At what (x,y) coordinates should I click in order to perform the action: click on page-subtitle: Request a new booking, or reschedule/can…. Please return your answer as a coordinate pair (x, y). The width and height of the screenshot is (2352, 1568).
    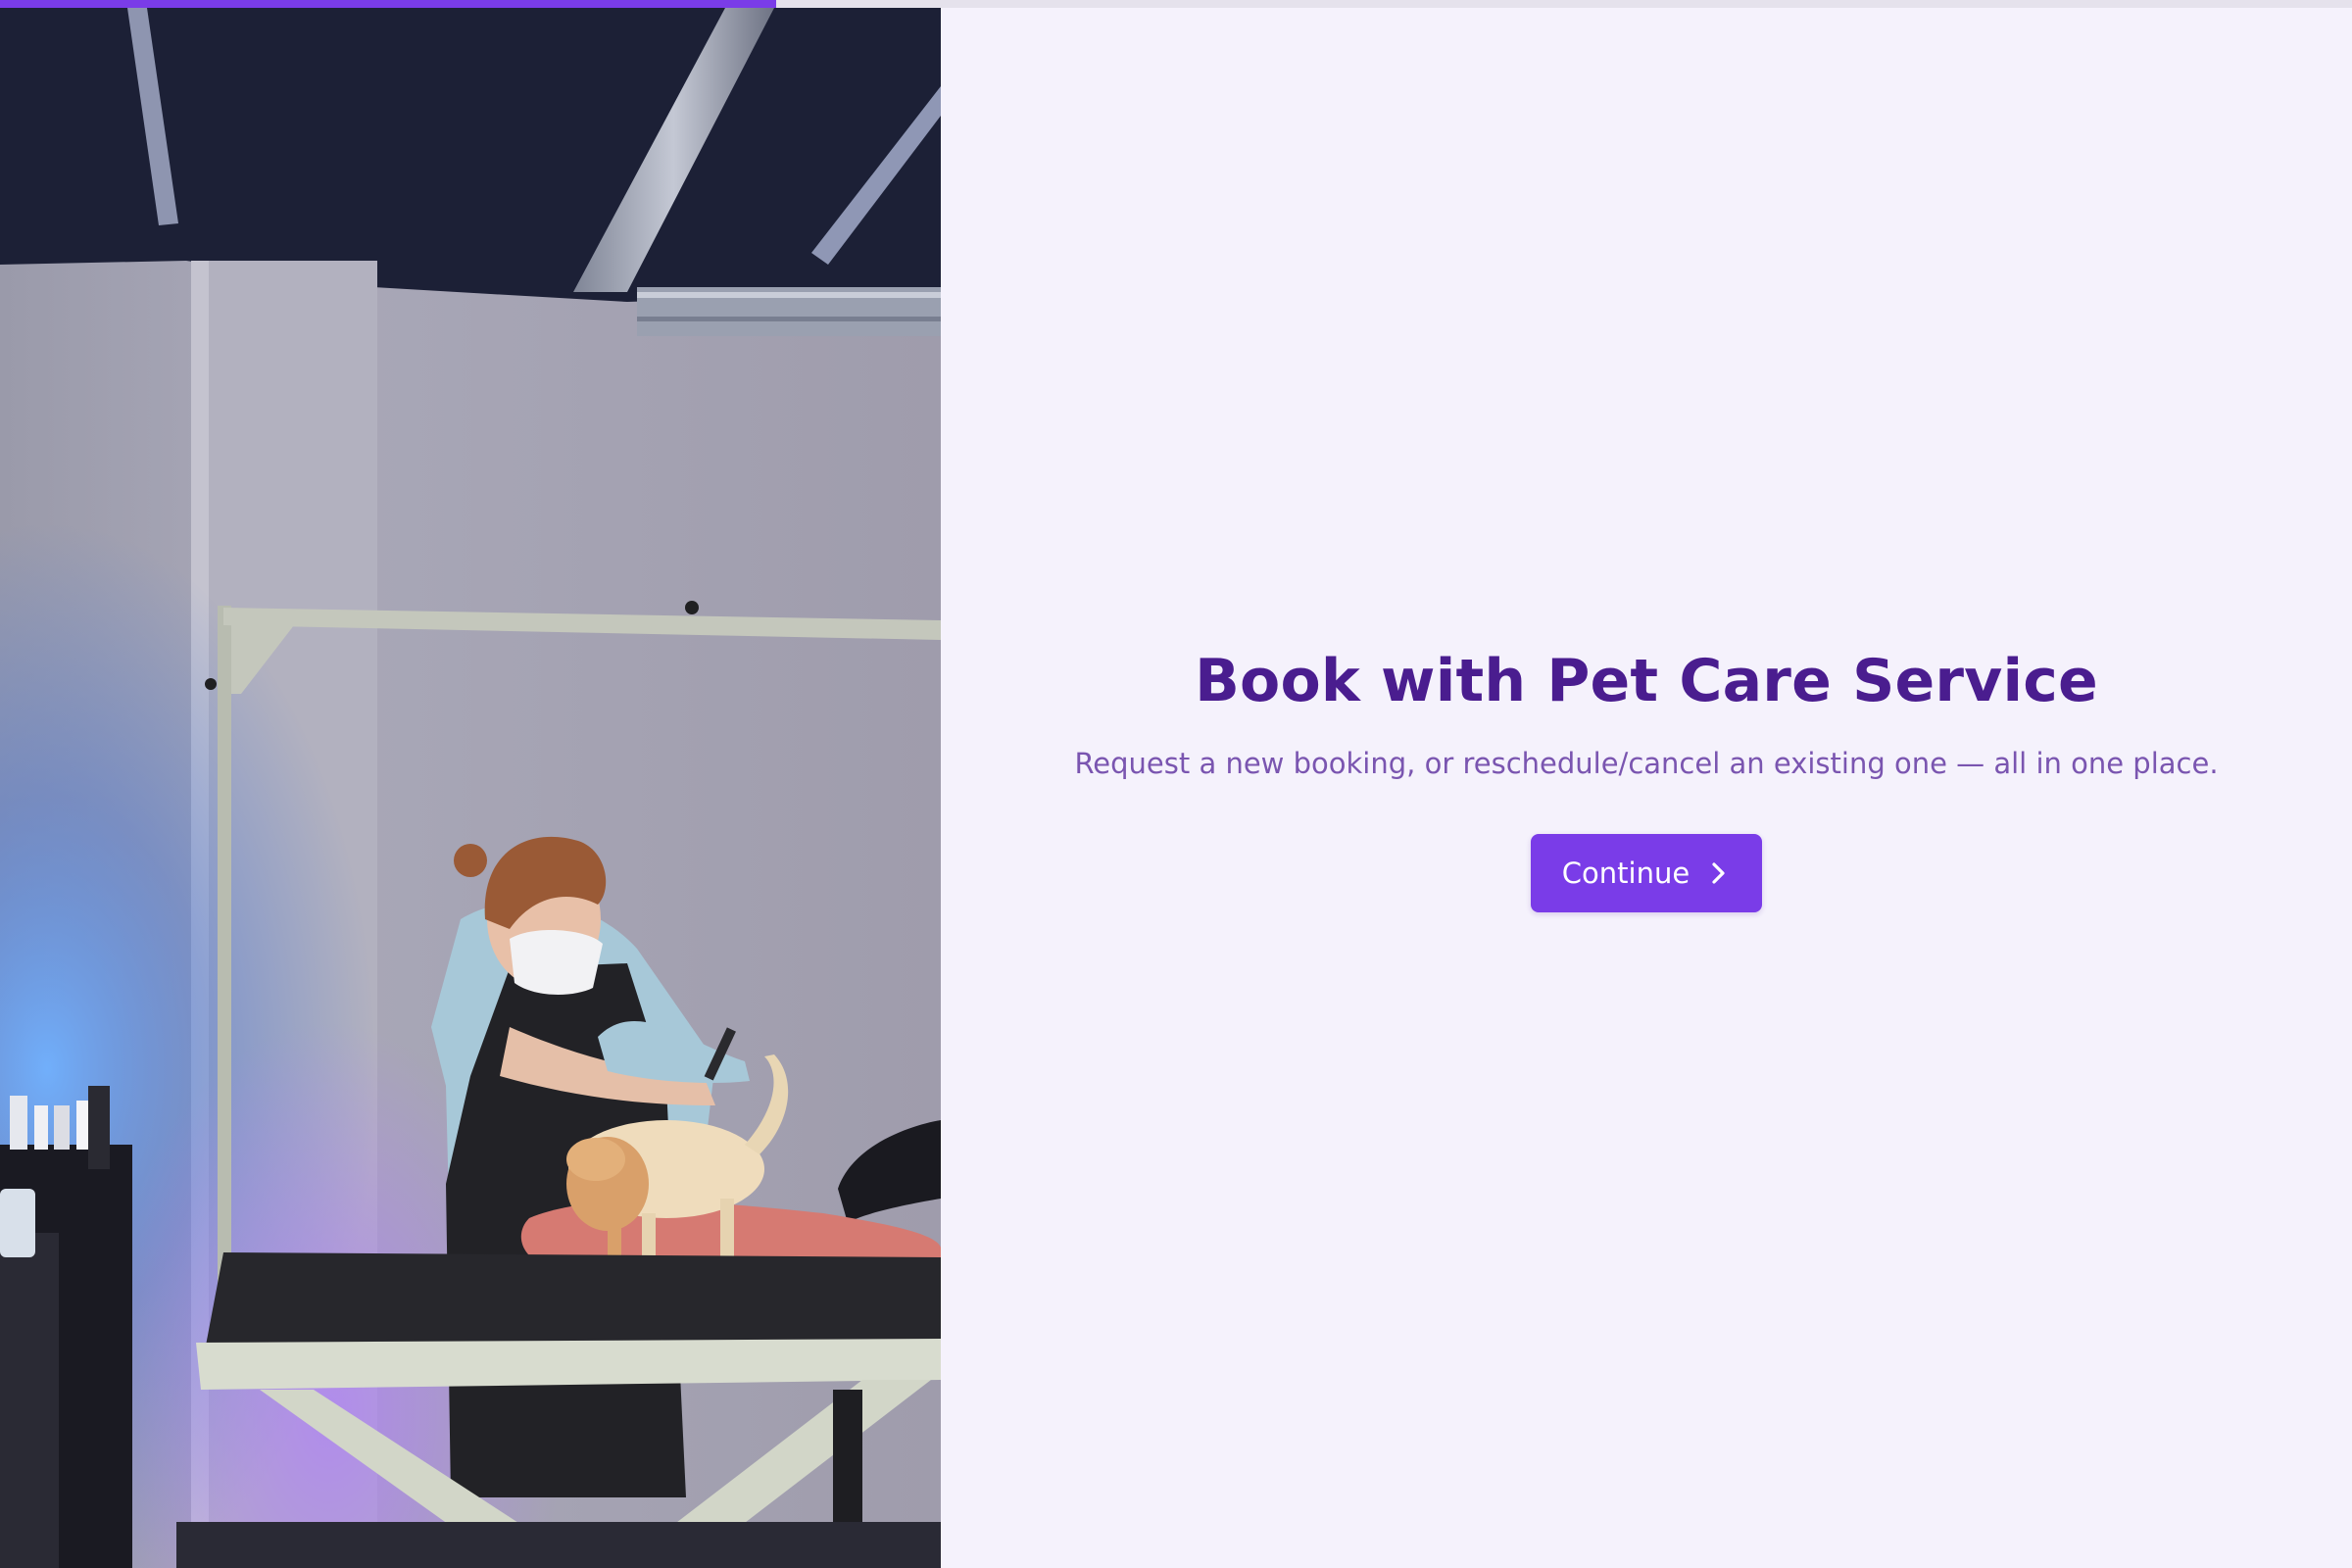
    Looking at the image, I should click on (1646, 764).